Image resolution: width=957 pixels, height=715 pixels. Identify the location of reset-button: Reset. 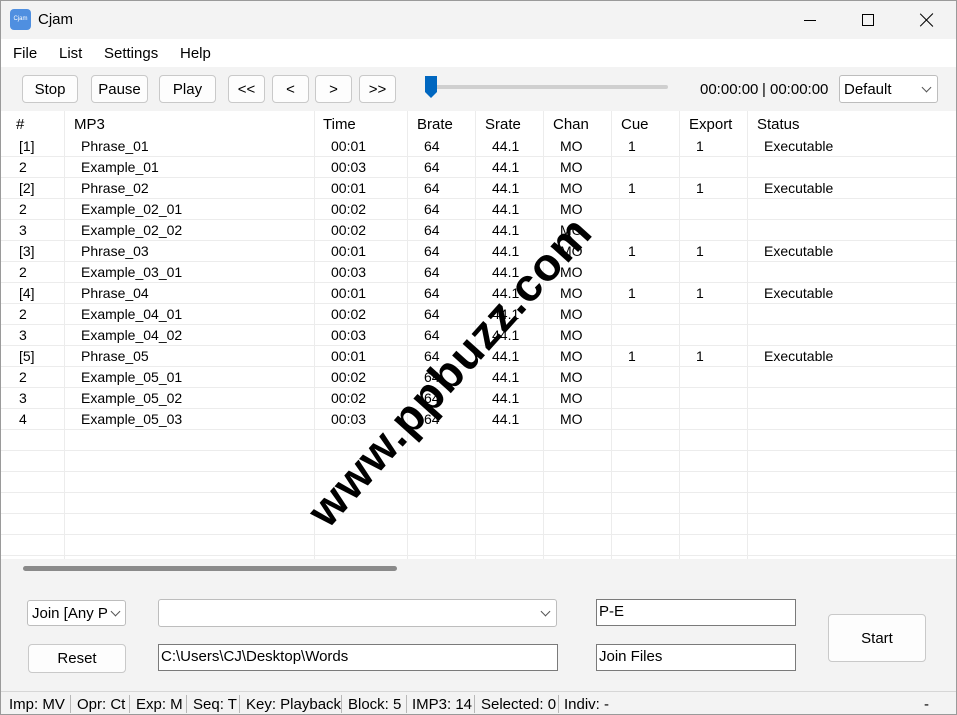
(77, 658).